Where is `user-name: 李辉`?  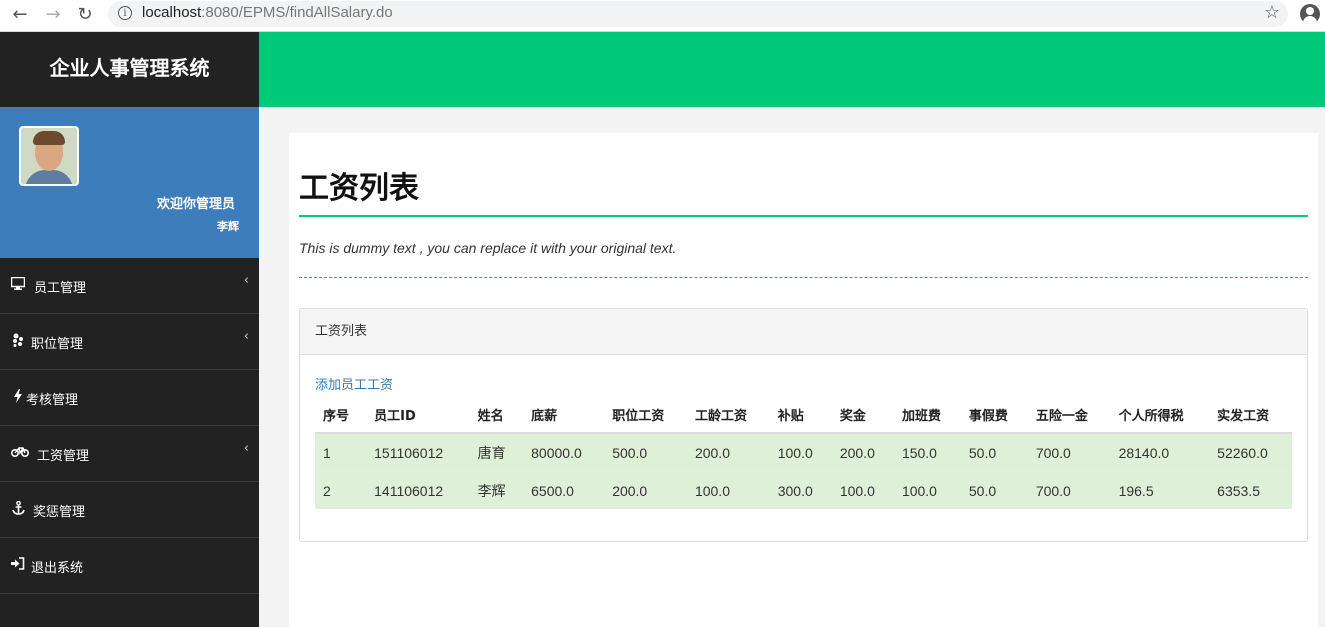 user-name: 李辉 is located at coordinates (228, 226).